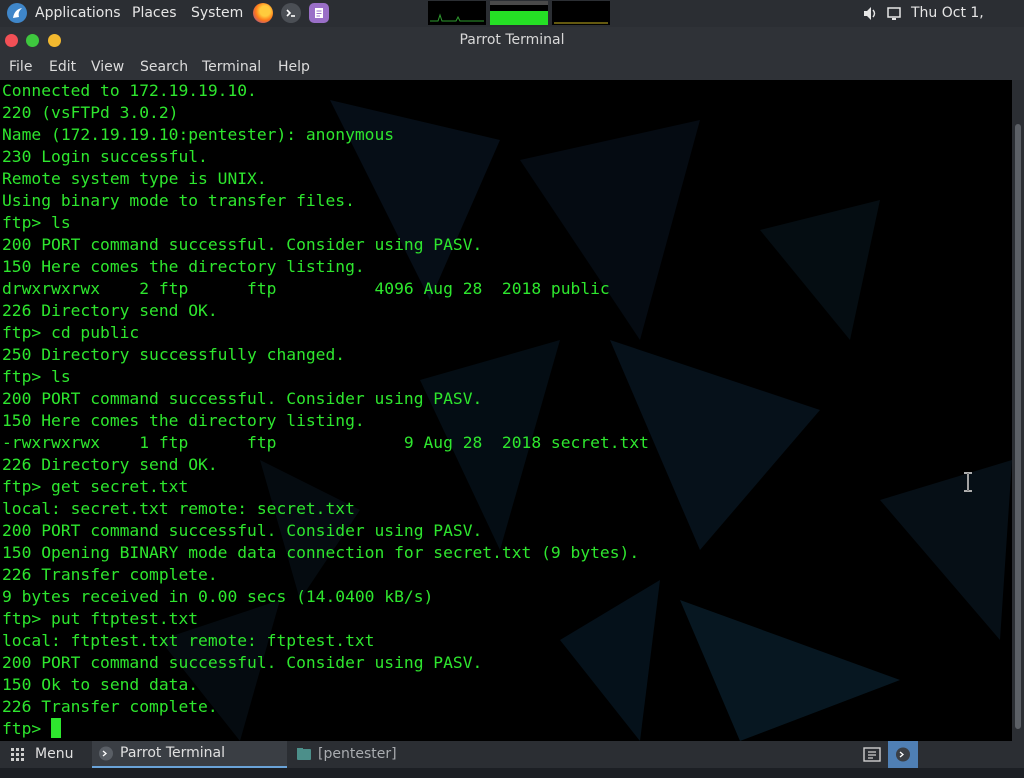  Describe the element at coordinates (304, 754) in the screenshot. I see `folder-task-icon` at that location.